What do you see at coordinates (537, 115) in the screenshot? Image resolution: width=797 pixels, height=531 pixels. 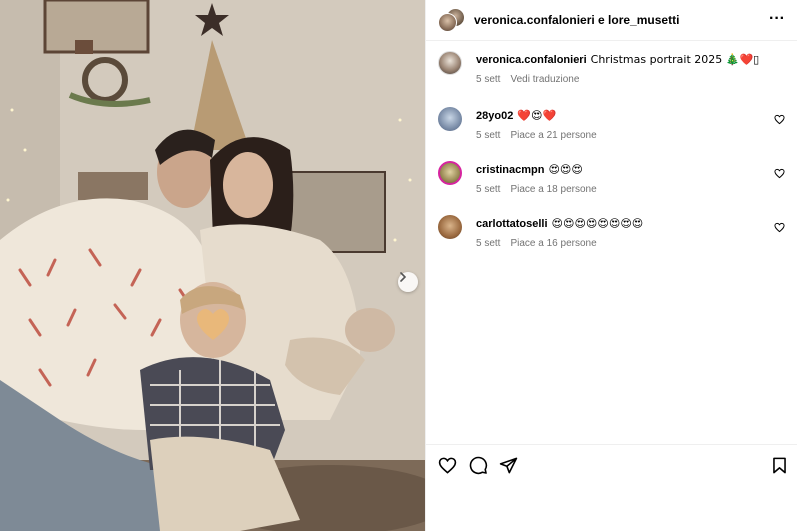 I see `comment-text: ❤️😍❤️` at bounding box center [537, 115].